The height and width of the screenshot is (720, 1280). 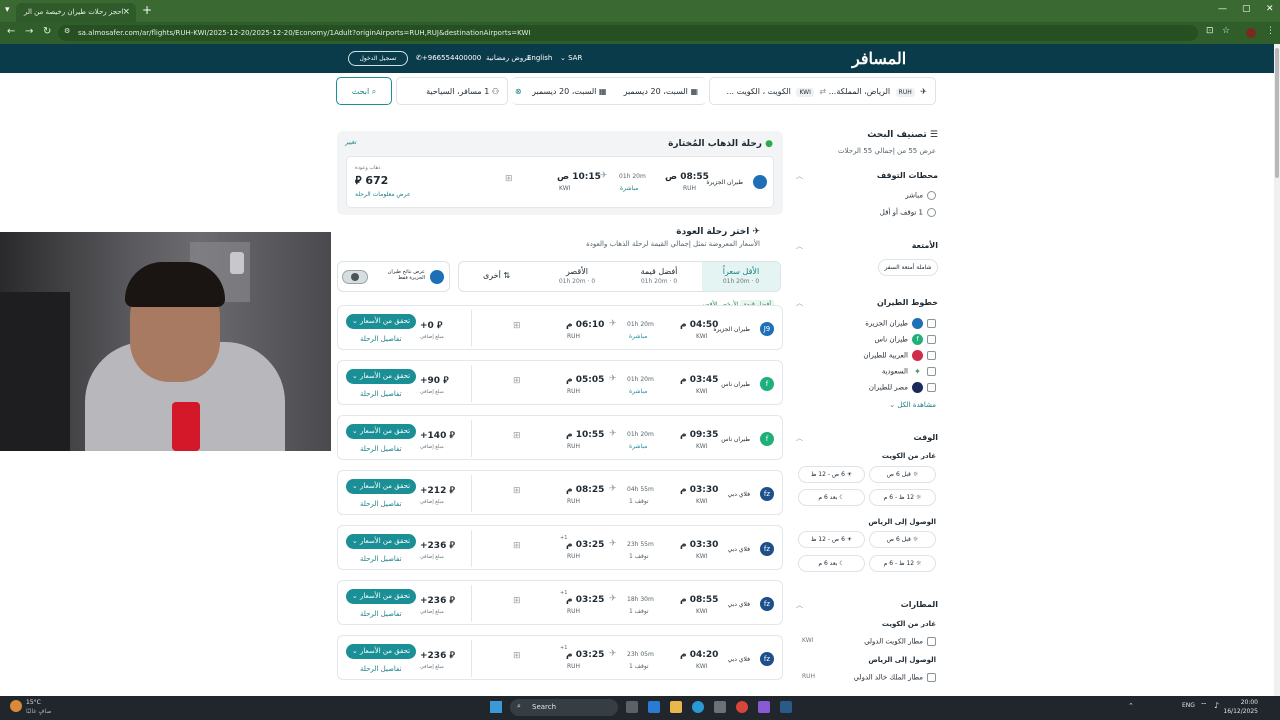 I want to click on time-chip: ☼ قبل 6 ص, so click(x=902, y=474).